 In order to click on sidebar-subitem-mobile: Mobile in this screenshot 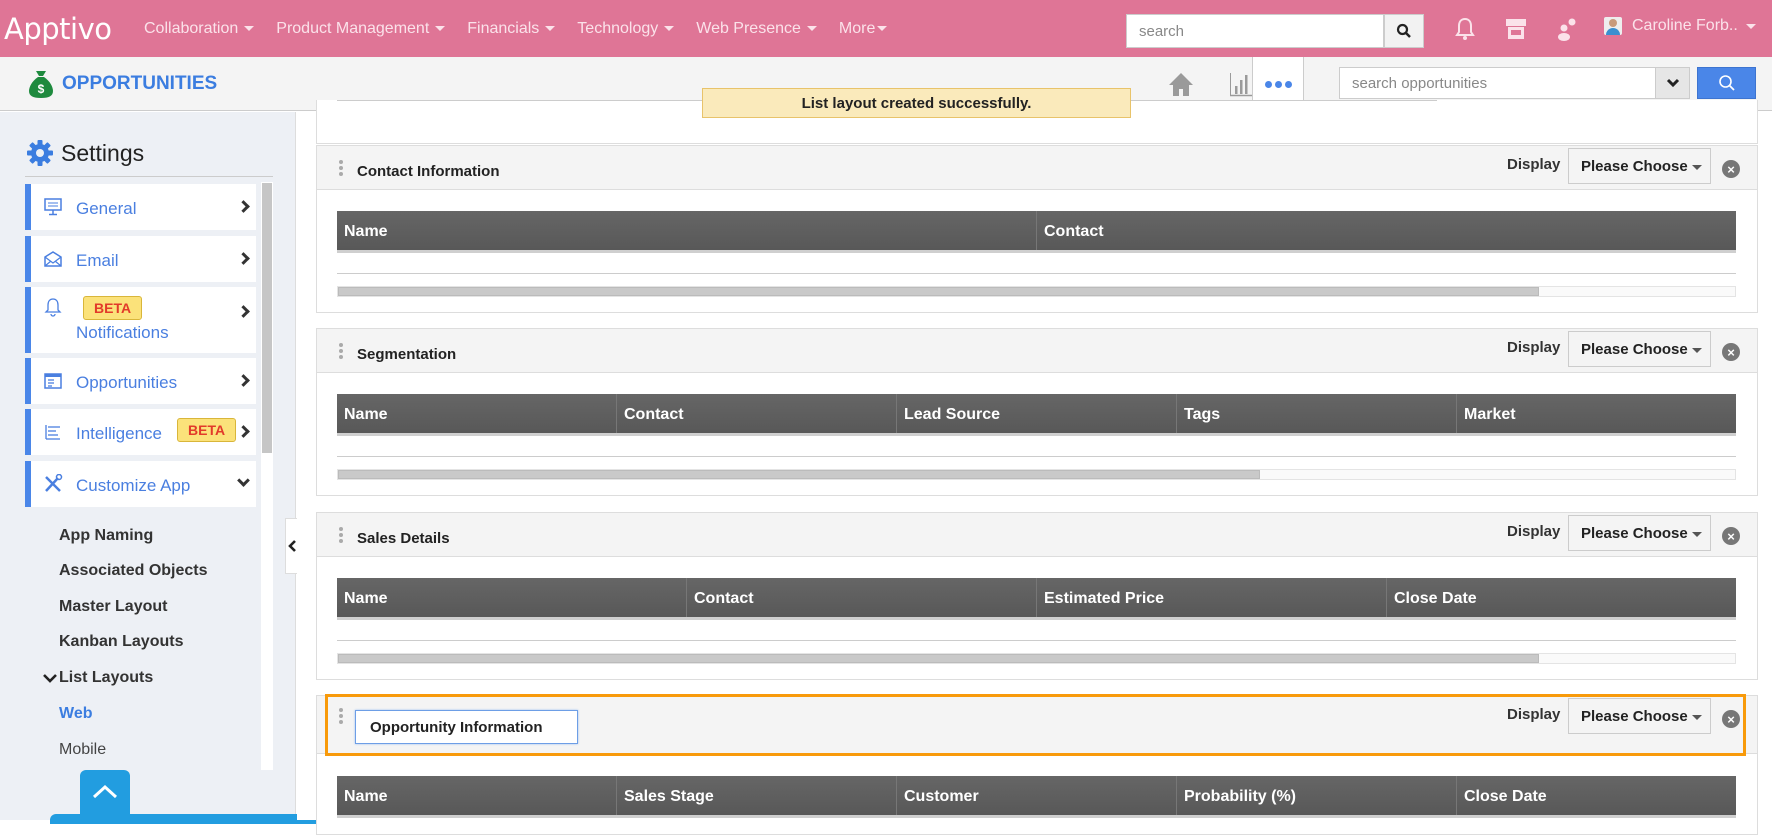, I will do `click(82, 750)`.